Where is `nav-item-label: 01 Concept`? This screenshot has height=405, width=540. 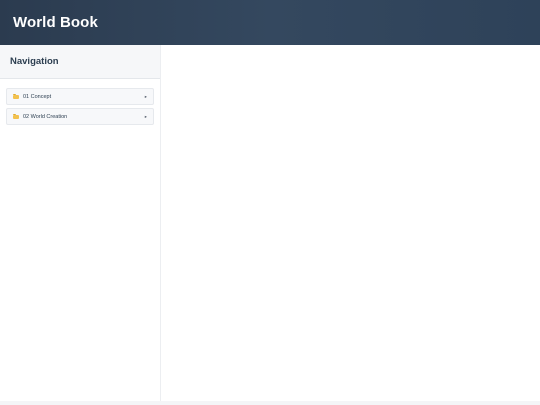
nav-item-label: 01 Concept is located at coordinates (37, 96).